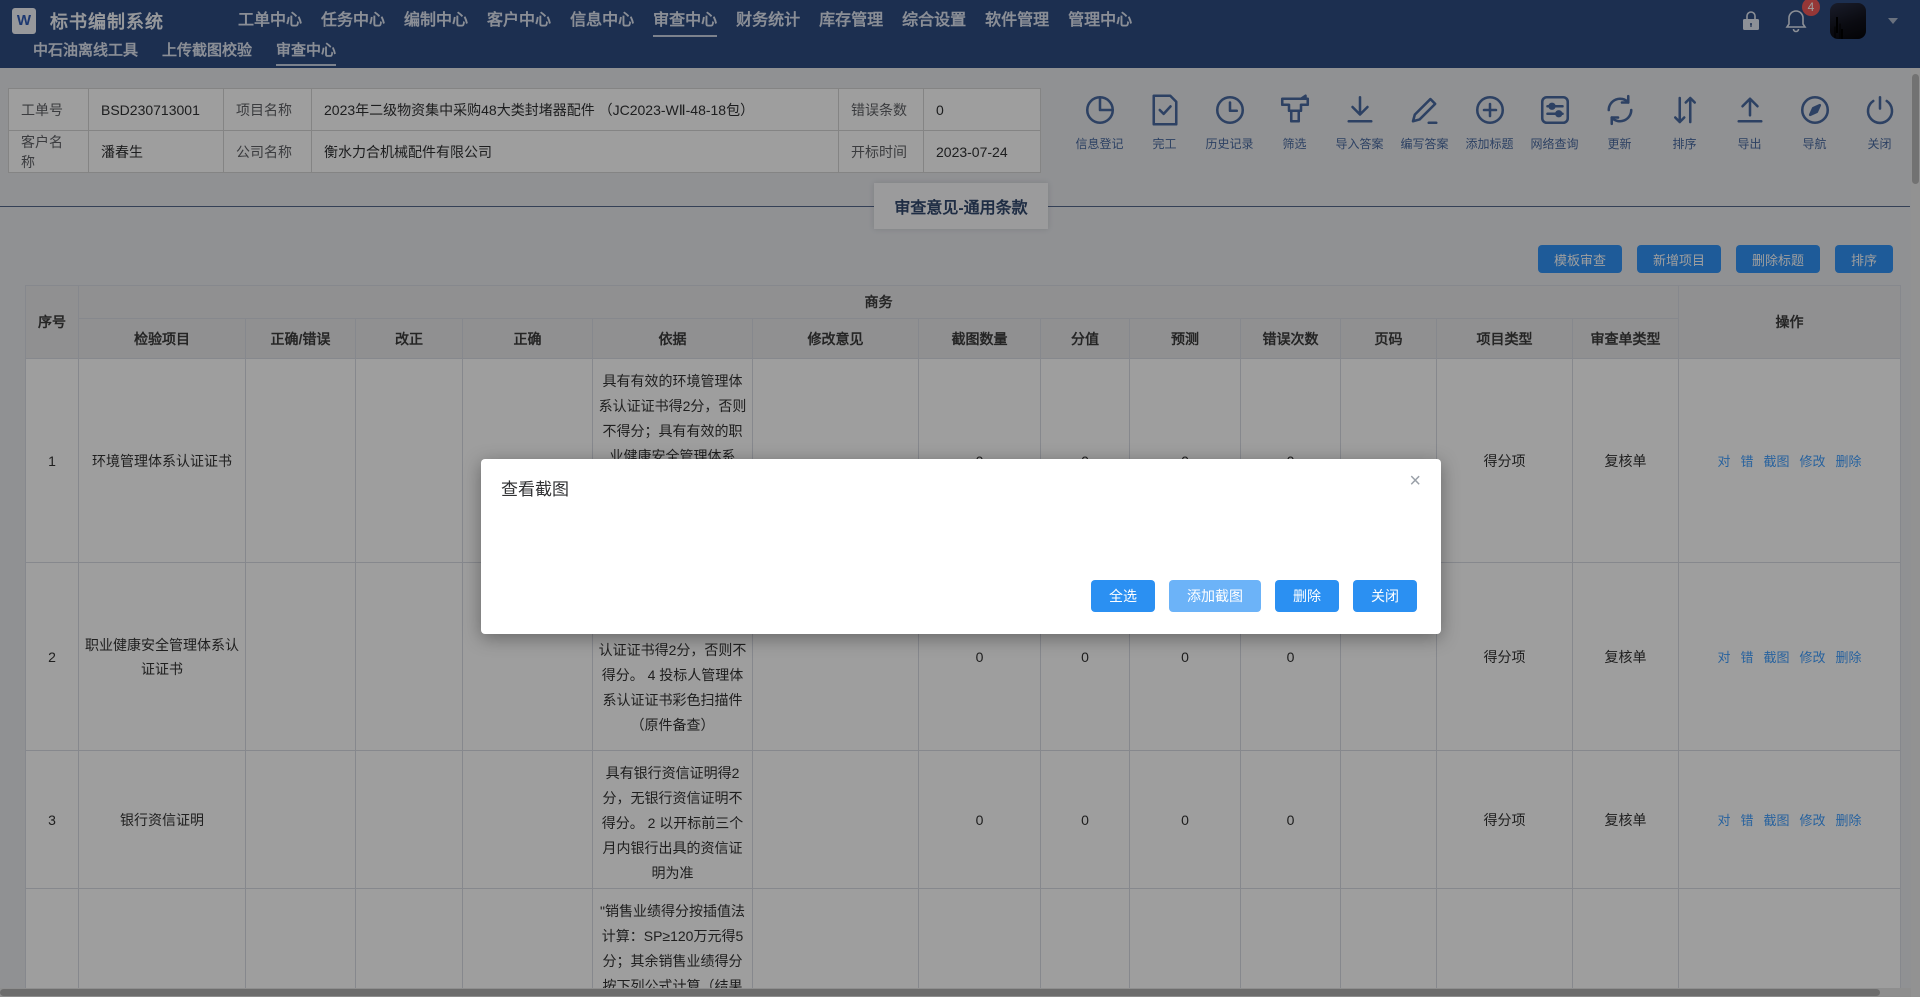 This screenshot has height=997, width=1920. What do you see at coordinates (1307, 596) in the screenshot?
I see `delete-button: 删除` at bounding box center [1307, 596].